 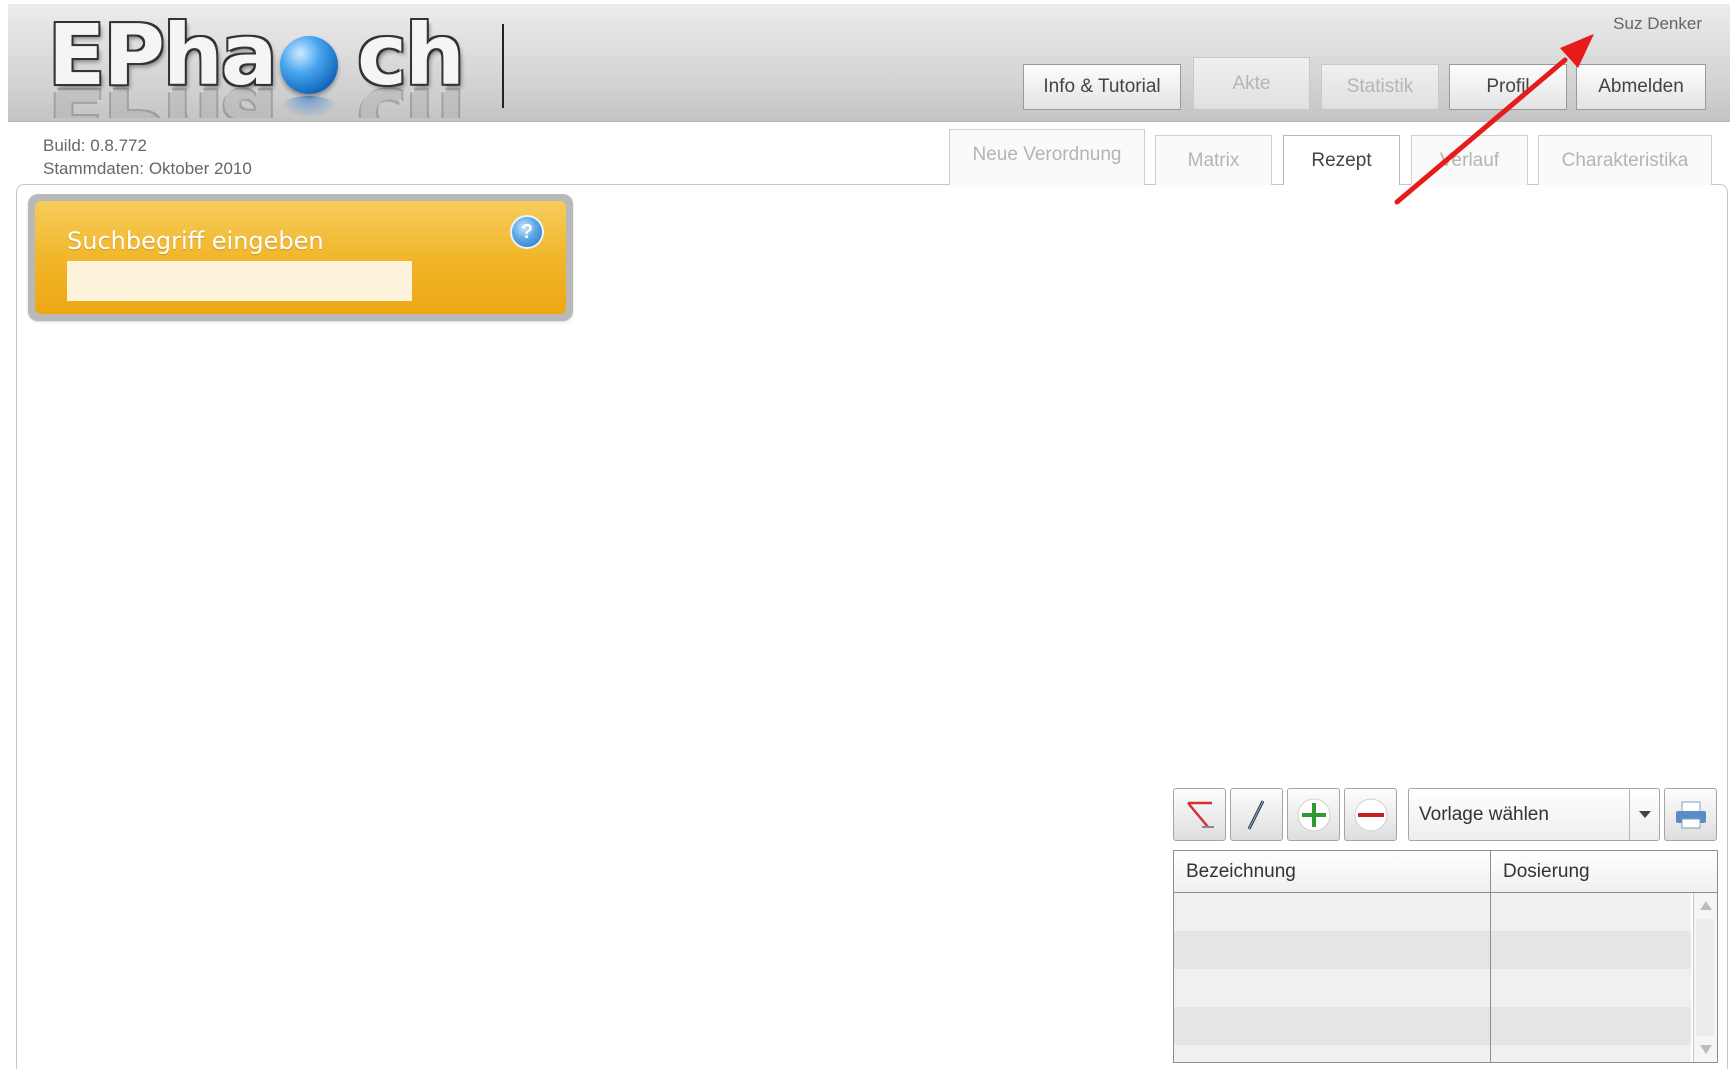 I want to click on remove-button, so click(x=1370, y=814).